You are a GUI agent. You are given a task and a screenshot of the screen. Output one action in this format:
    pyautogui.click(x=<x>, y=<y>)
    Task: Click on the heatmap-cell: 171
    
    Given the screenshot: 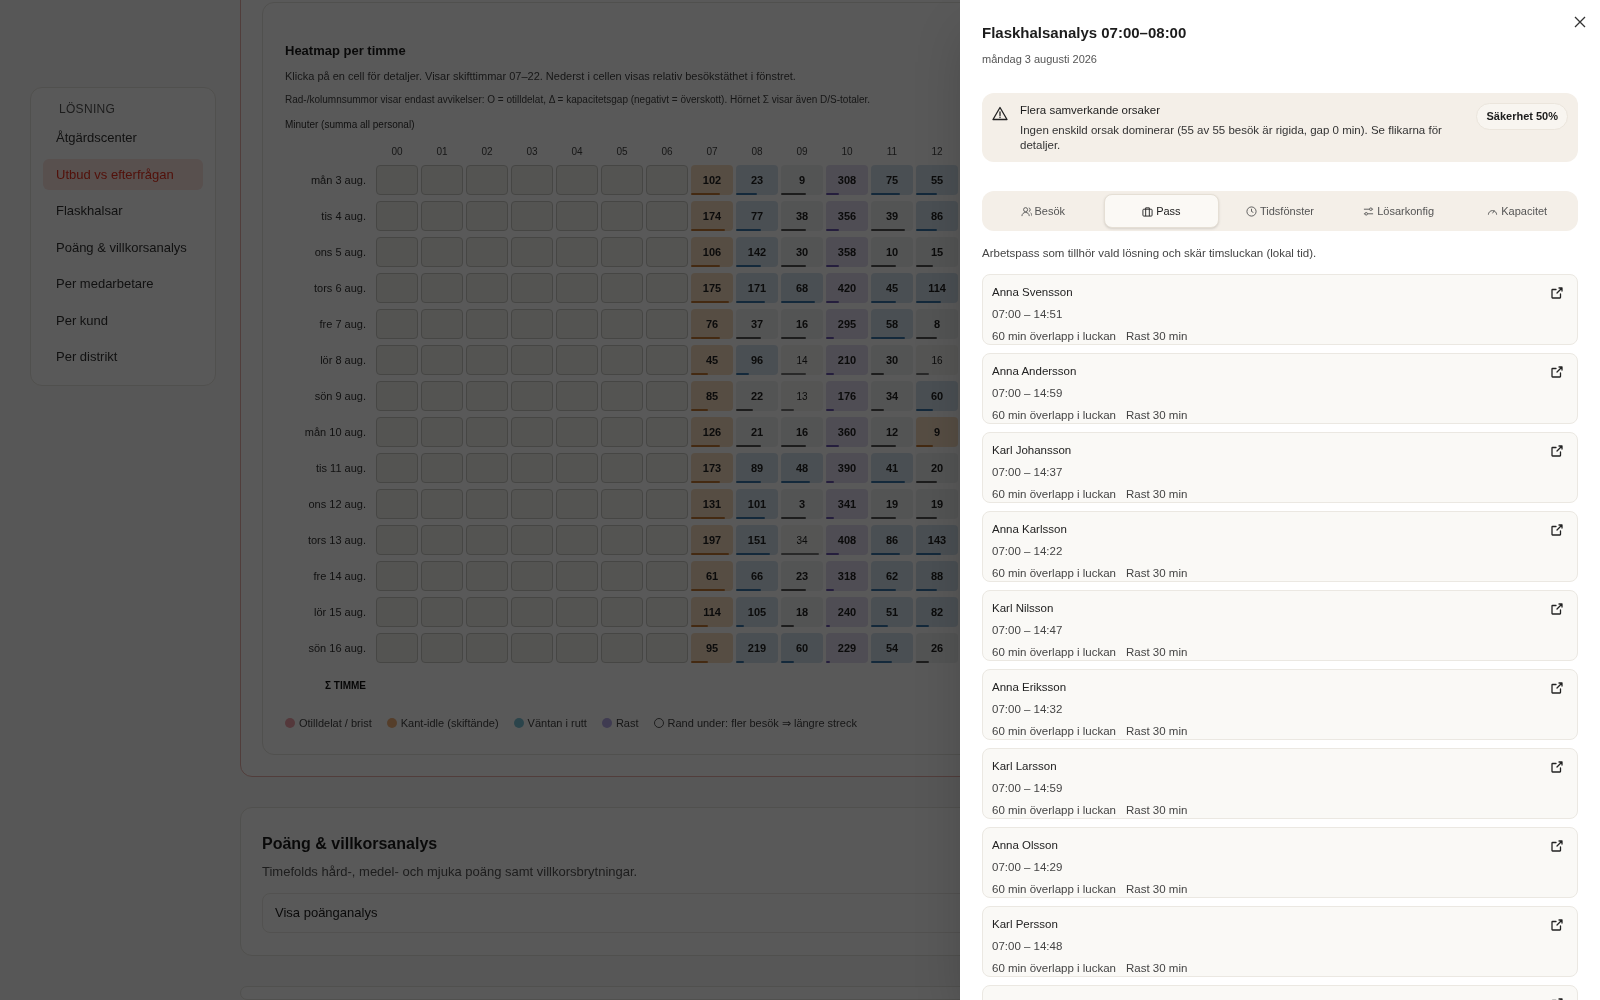 What is the action you would take?
    pyautogui.click(x=757, y=288)
    